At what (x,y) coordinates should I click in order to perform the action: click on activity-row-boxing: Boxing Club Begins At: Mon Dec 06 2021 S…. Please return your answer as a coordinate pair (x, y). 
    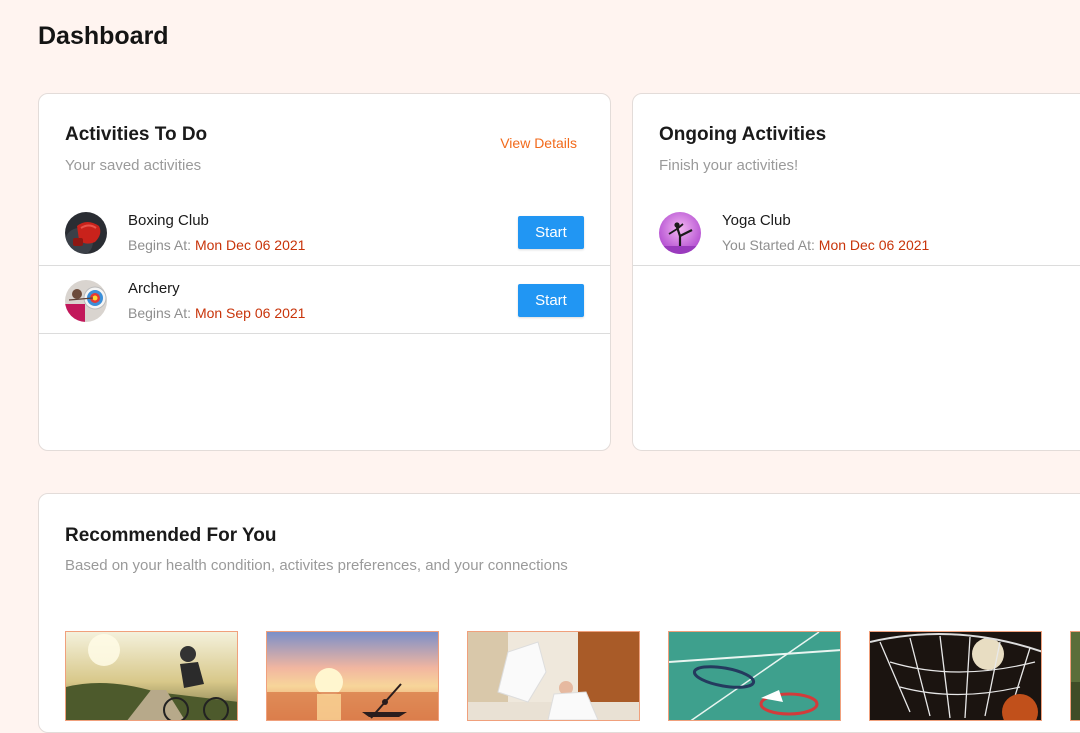
    Looking at the image, I should click on (324, 232).